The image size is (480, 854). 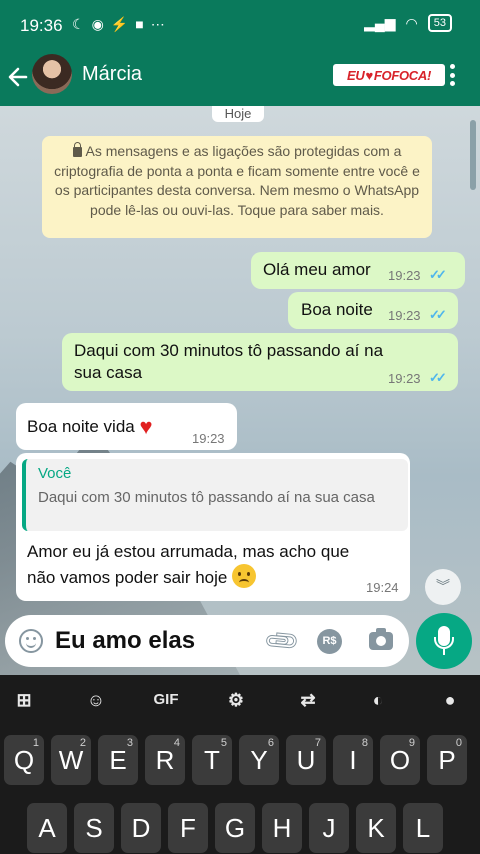 What do you see at coordinates (458, 743) in the screenshot?
I see `key-hint: 0` at bounding box center [458, 743].